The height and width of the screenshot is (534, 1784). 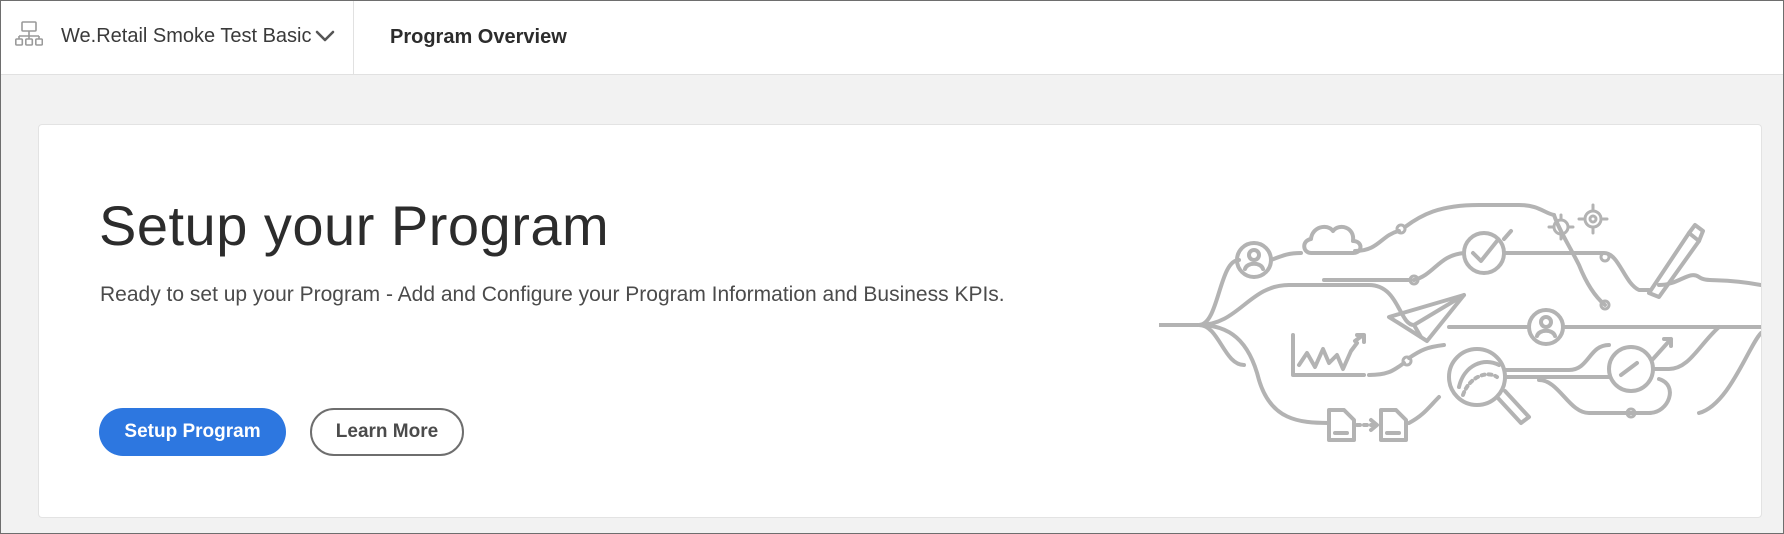 I want to click on magnifier-icon, so click(x=1489, y=386).